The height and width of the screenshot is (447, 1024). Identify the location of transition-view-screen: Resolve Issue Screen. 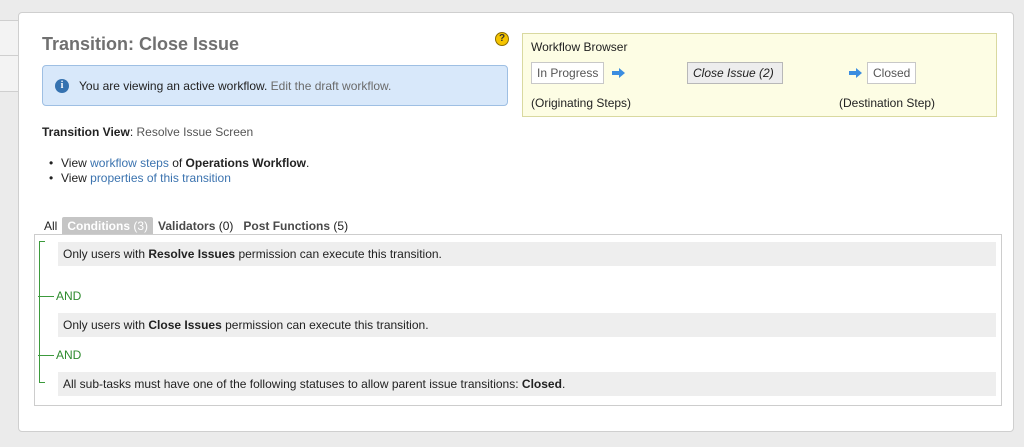
(195, 132).